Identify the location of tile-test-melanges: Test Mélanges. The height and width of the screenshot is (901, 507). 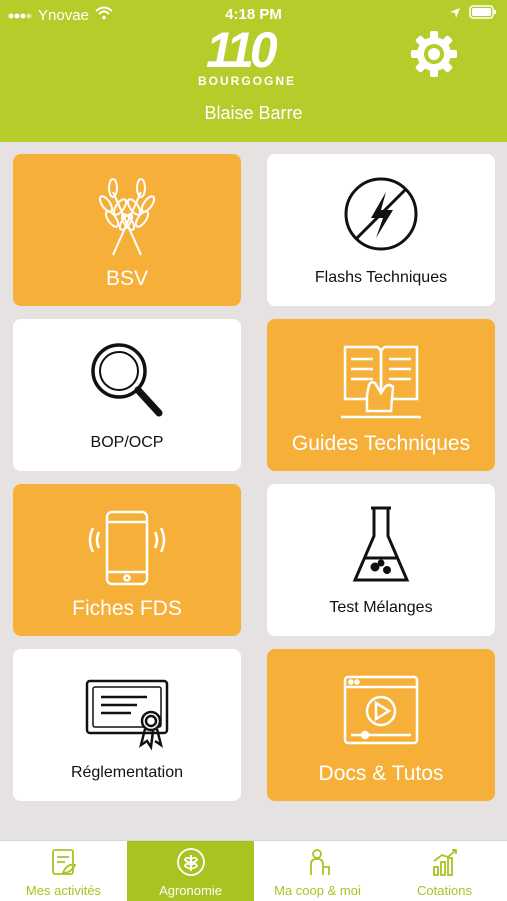
(381, 560).